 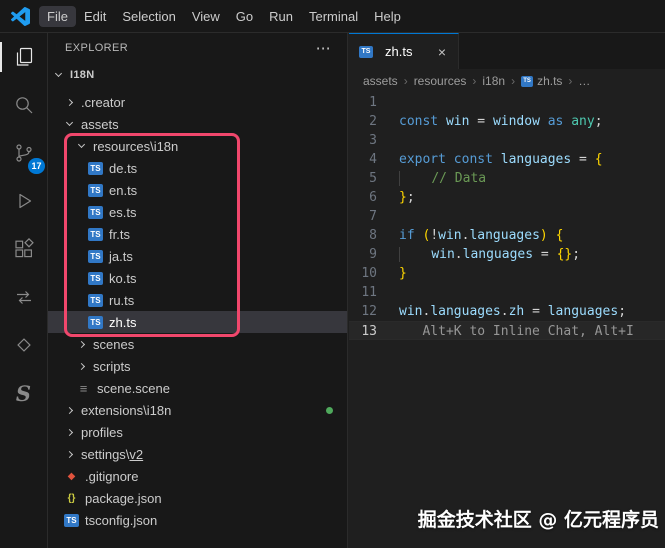 I want to click on activity-extension-diamond, so click(x=24, y=345).